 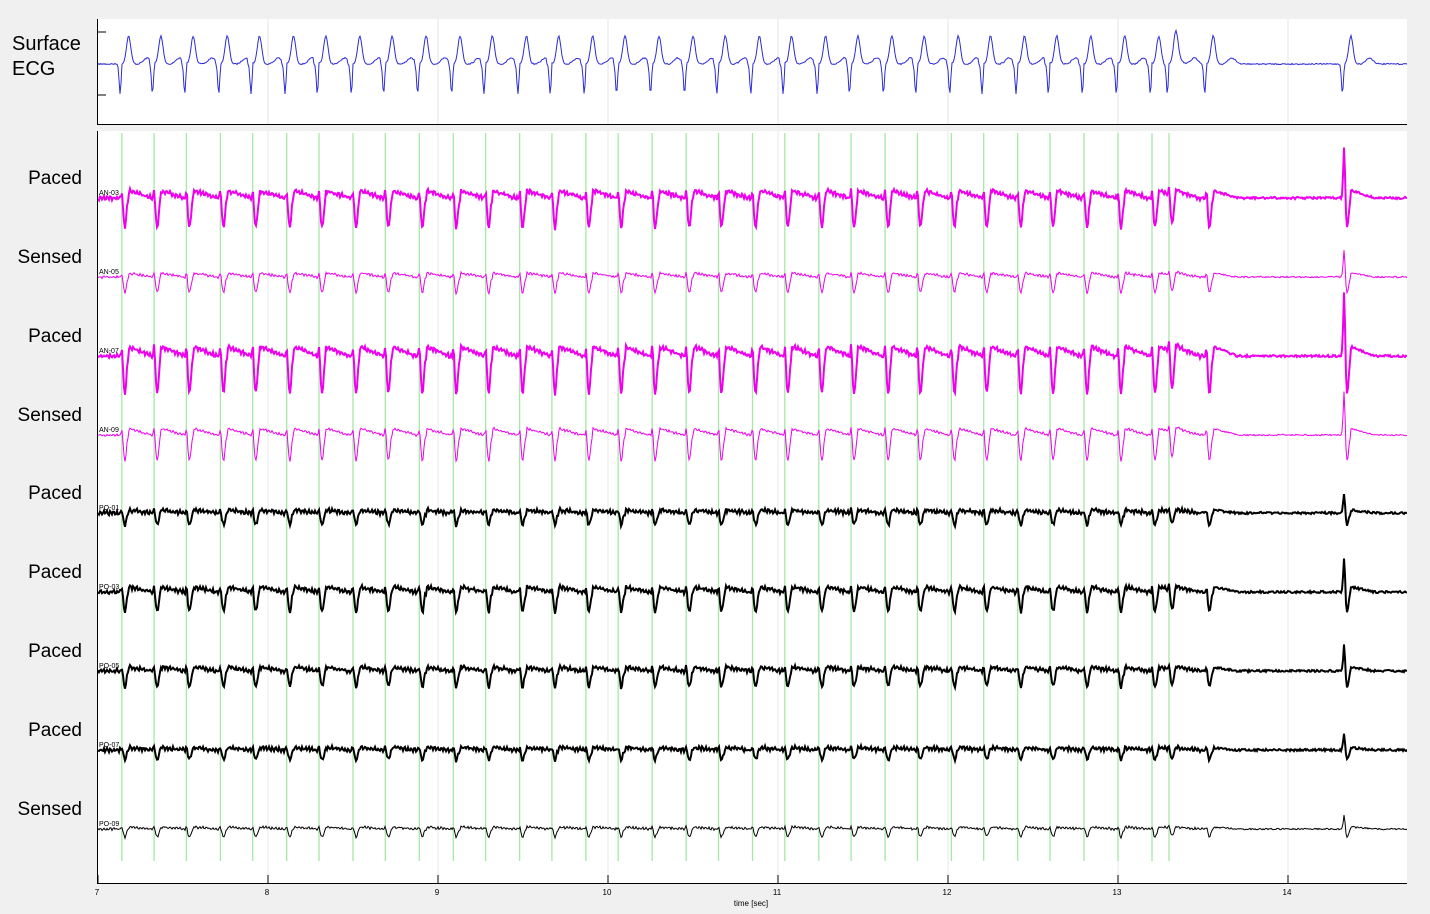 I want to click on channel-id-label: PO-09, so click(x=109, y=824).